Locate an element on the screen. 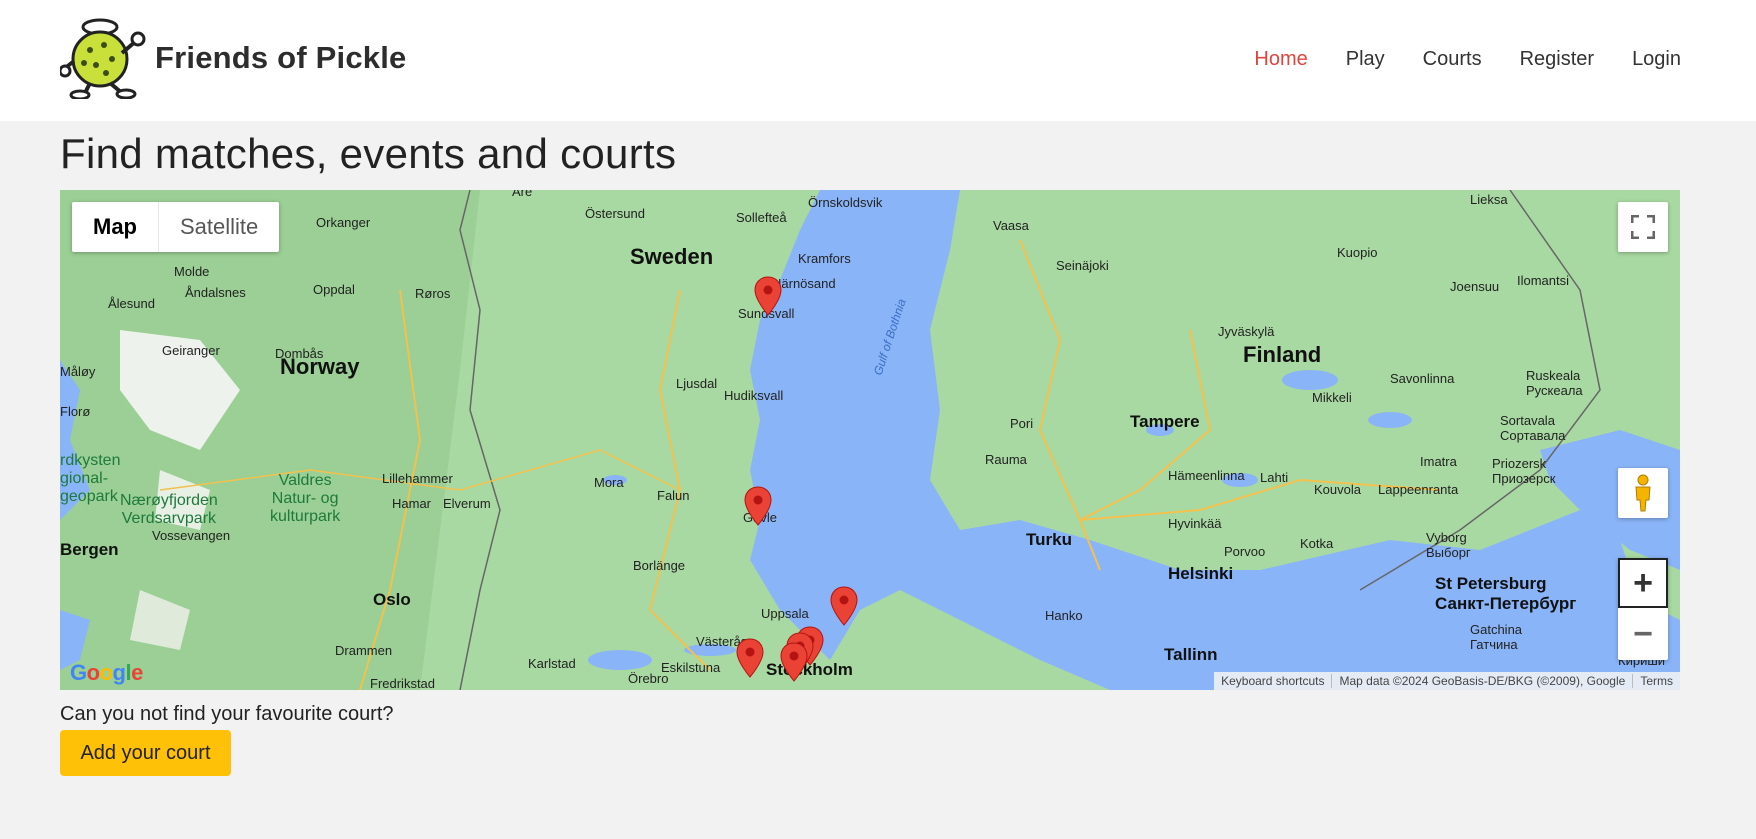 This screenshot has width=1756, height=839. zoom-in-button: + is located at coordinates (1643, 583).